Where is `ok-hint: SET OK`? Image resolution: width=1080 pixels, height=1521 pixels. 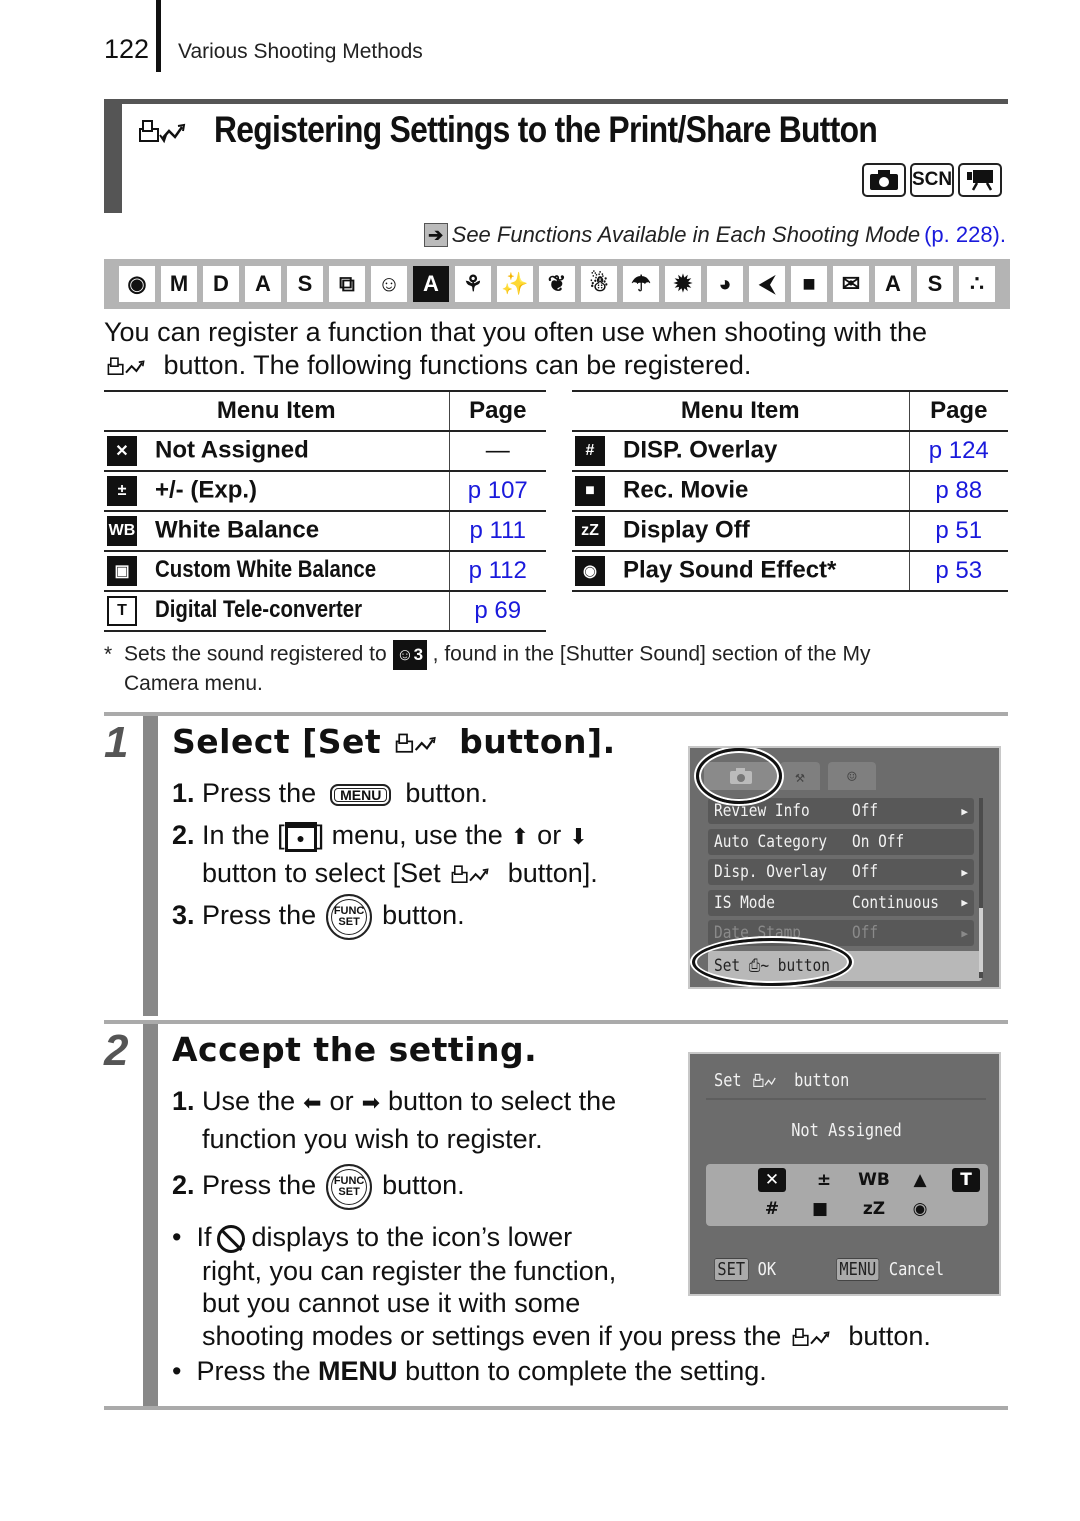 ok-hint: SET OK is located at coordinates (745, 1269).